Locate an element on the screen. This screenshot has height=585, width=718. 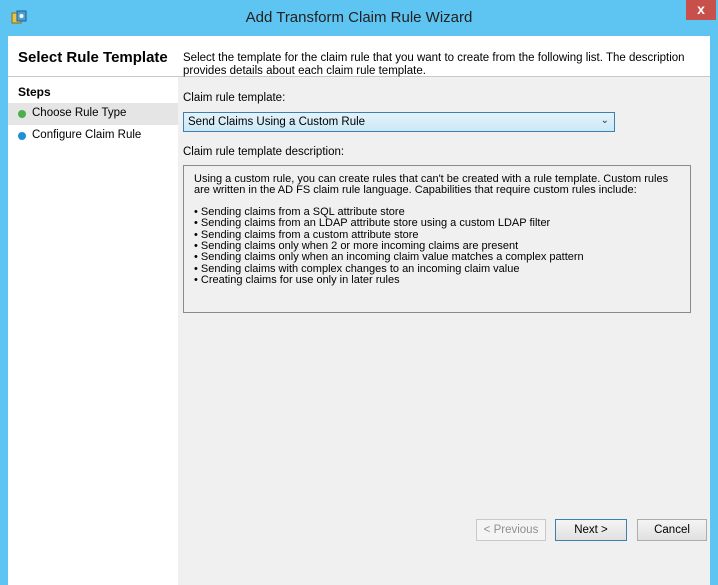
step-choose-rule-type: Choose Rule Type is located at coordinates (93, 114).